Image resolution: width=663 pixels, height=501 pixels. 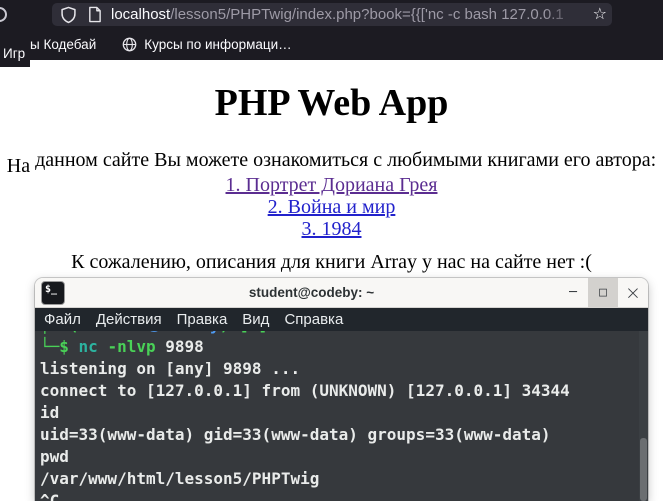 I want to click on url-host: localhost, so click(x=141, y=14).